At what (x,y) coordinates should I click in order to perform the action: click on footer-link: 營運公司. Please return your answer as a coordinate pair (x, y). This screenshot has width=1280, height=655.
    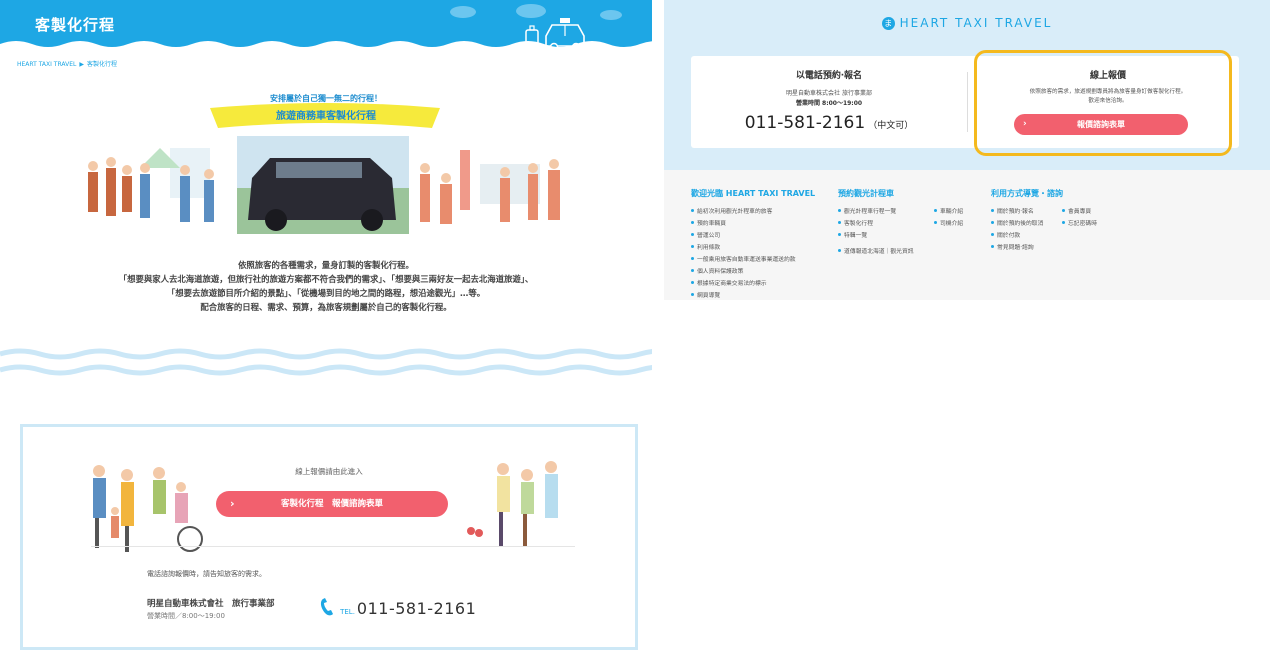
    Looking at the image, I should click on (705, 234).